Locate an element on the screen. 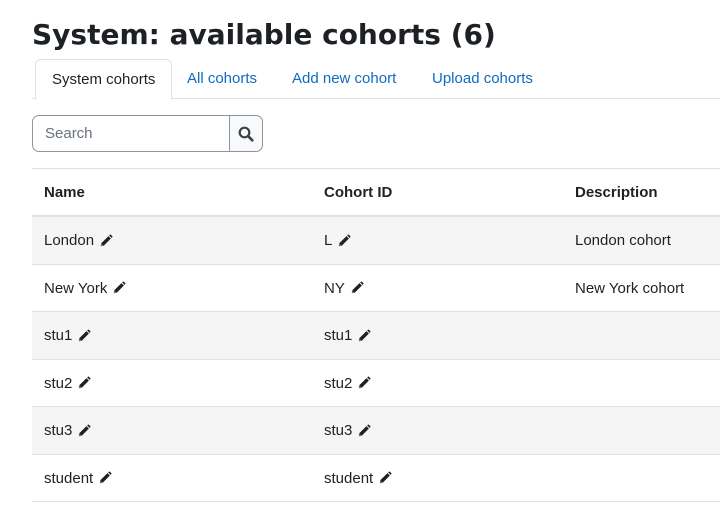 Image resolution: width=720 pixels, height=523 pixels. tab-upload-cohorts: Upload cohorts is located at coordinates (482, 79).